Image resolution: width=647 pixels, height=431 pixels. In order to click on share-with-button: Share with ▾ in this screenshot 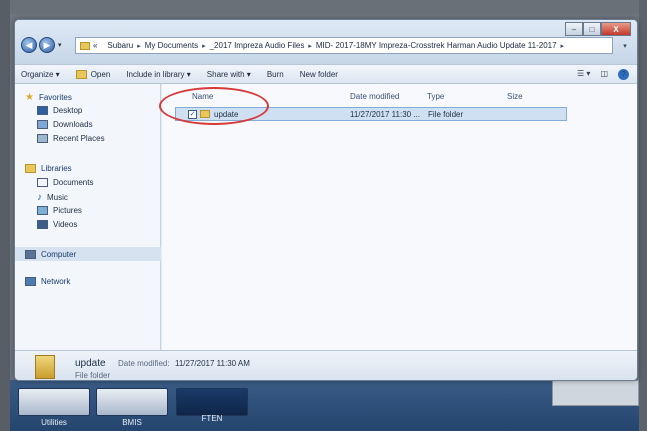, I will do `click(229, 74)`.